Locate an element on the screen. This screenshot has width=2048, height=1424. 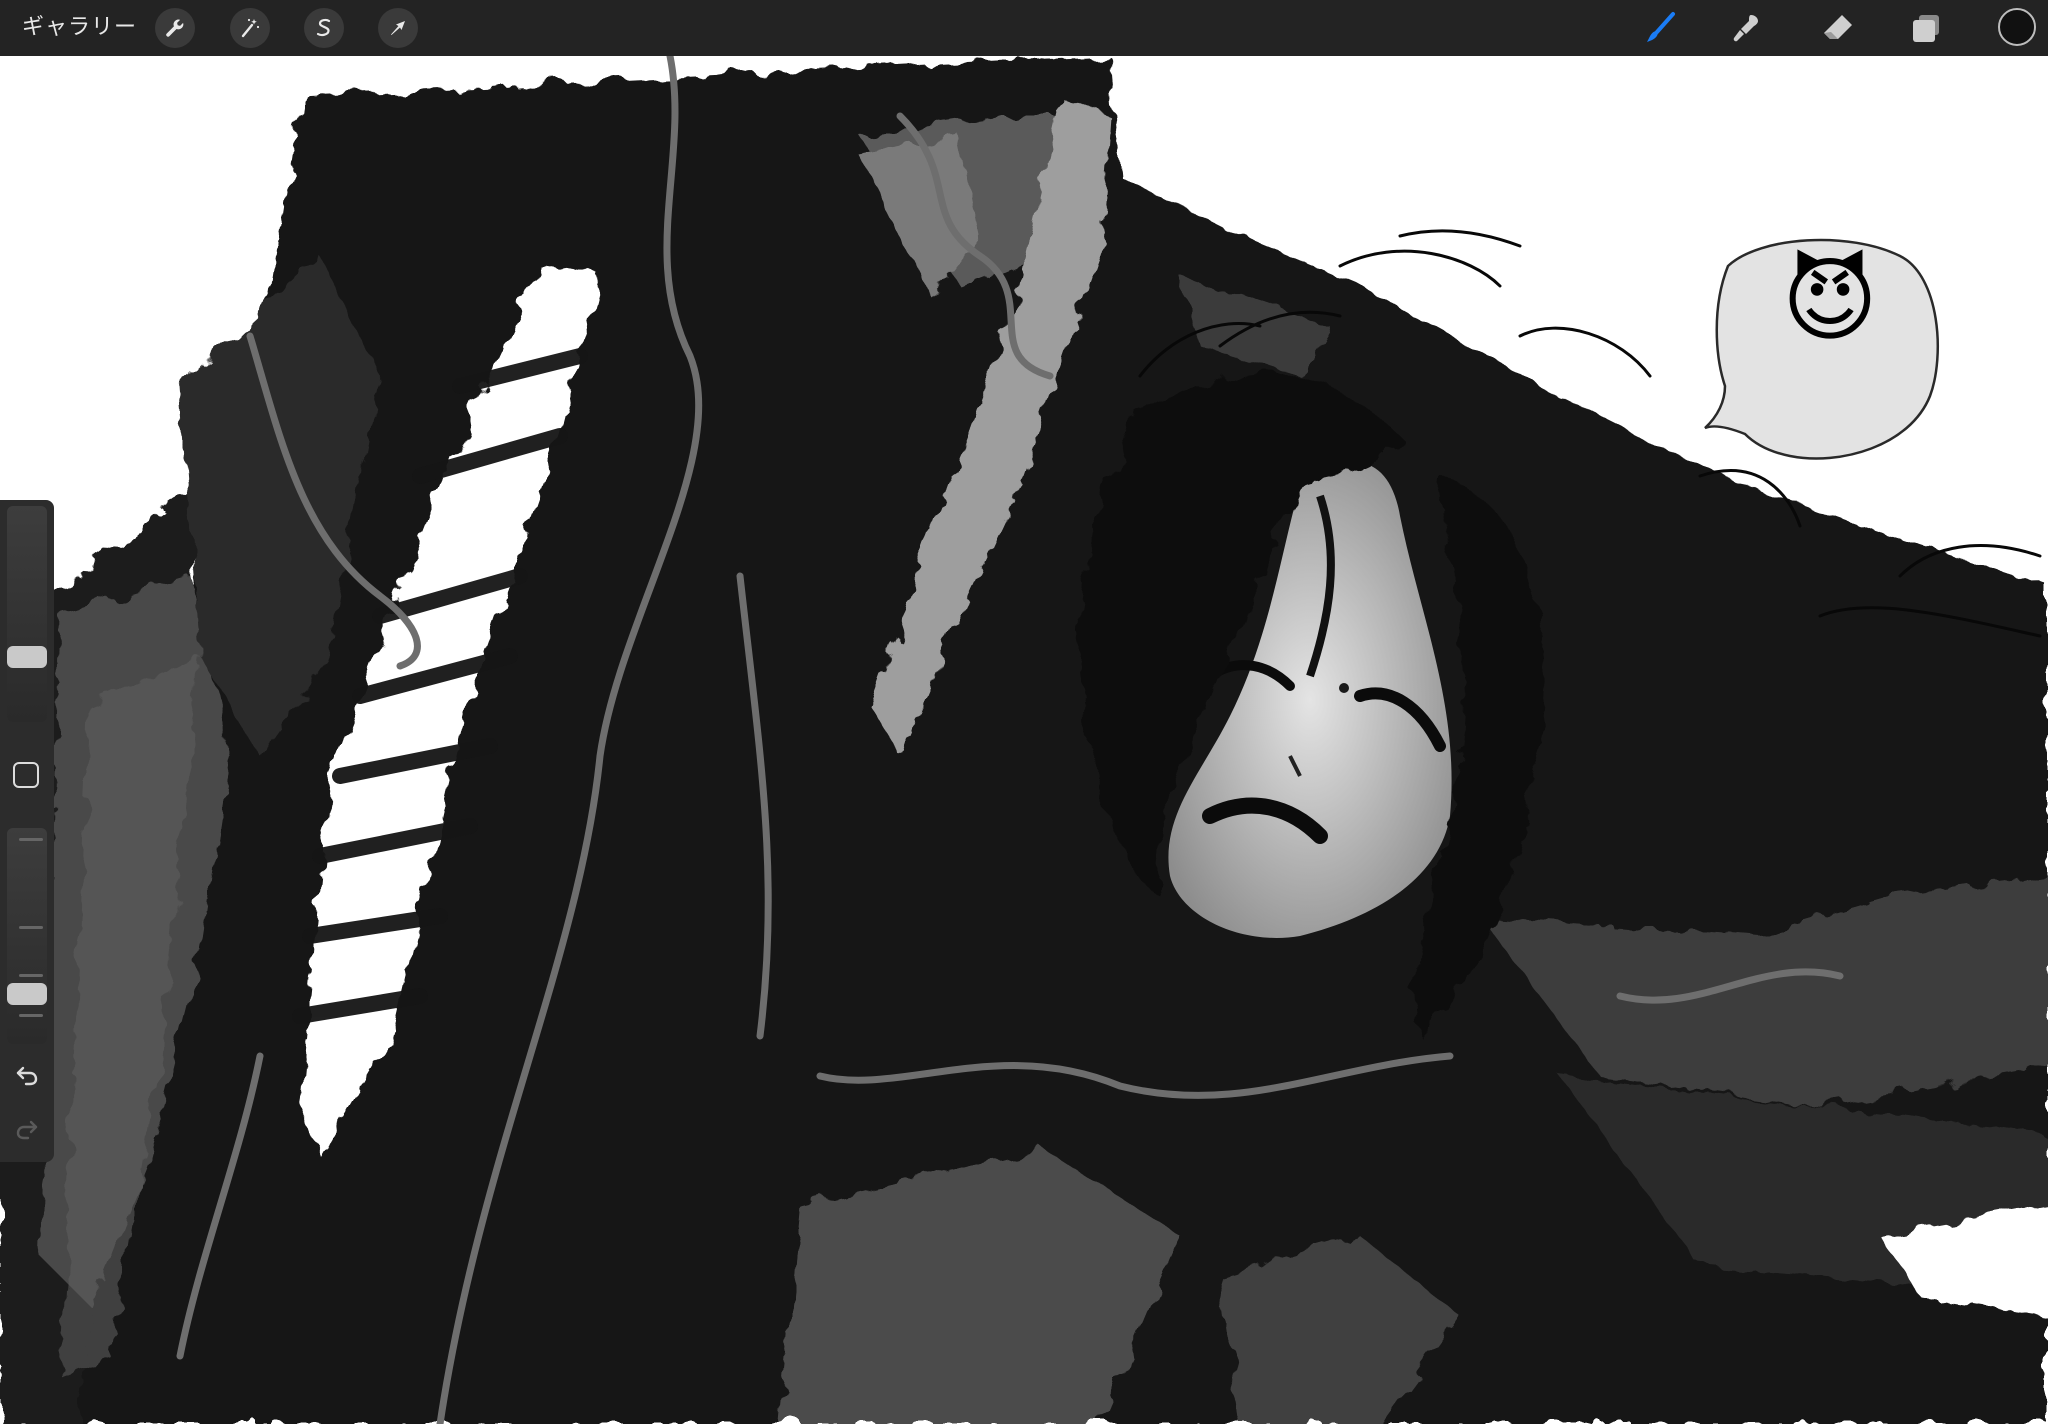
left-sidebar is located at coordinates (27, 831).